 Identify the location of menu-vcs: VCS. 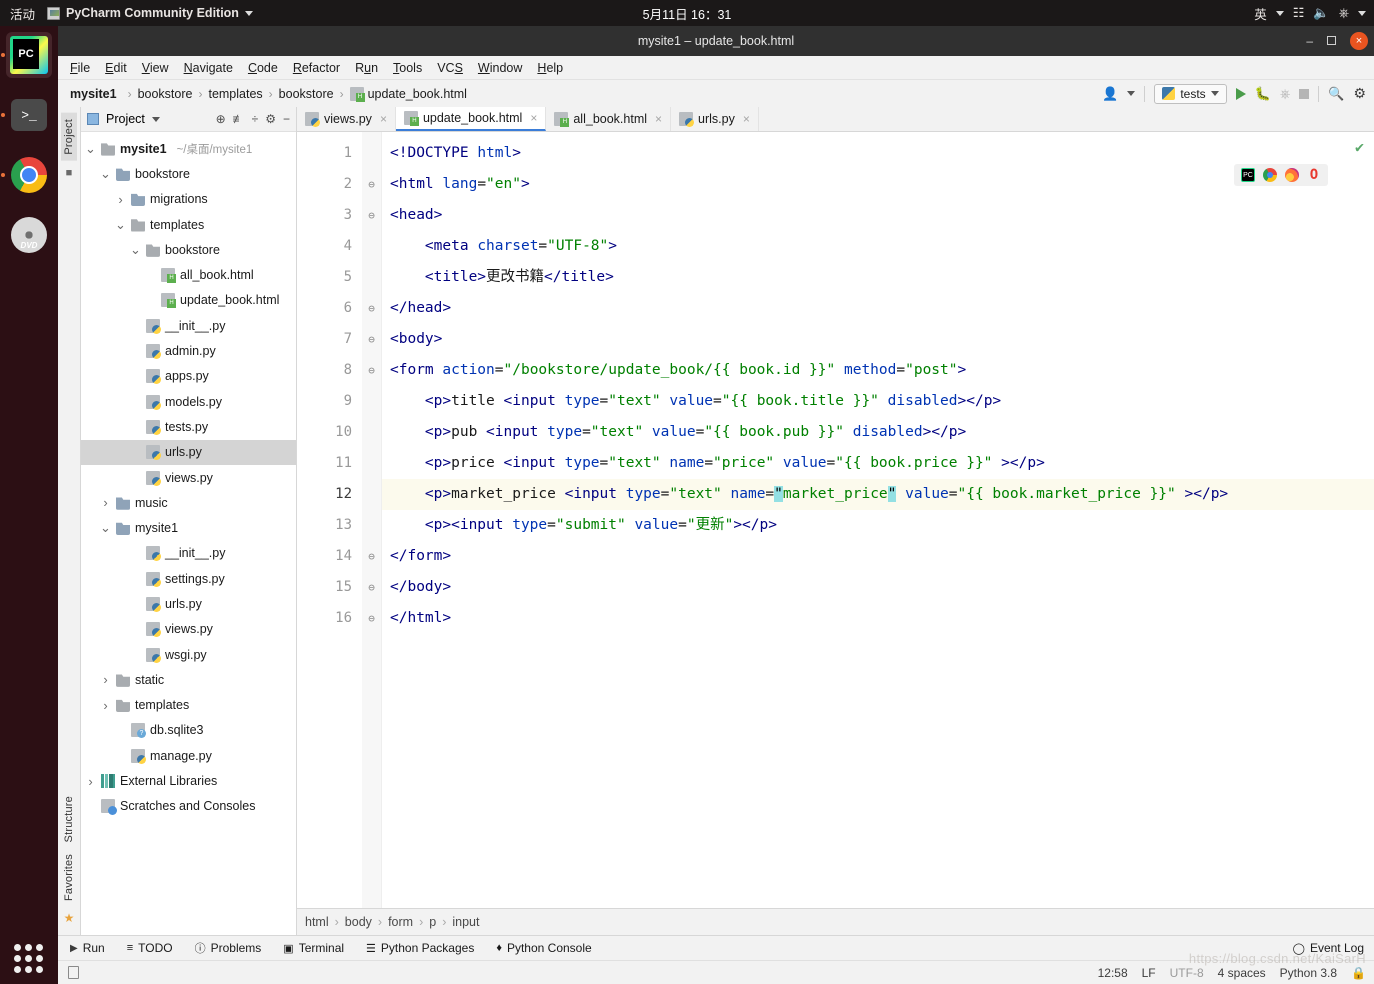
(450, 68).